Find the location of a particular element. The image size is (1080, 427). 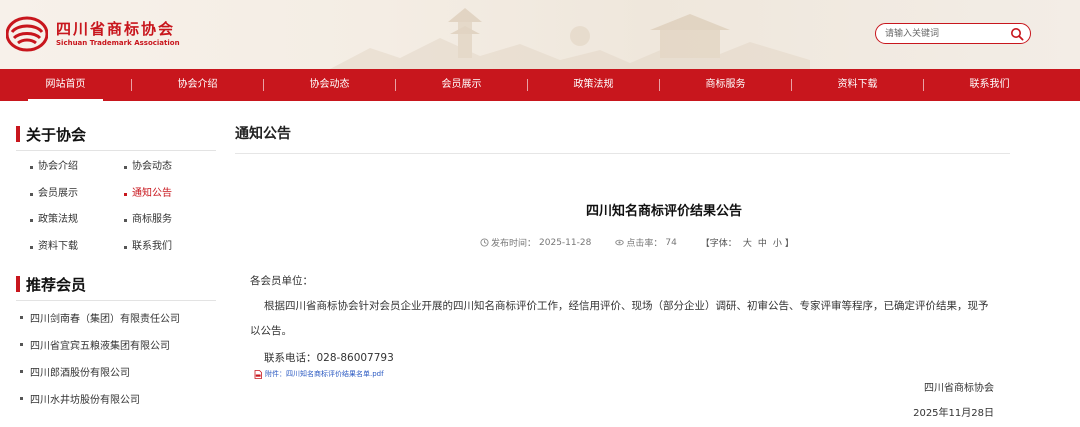

article-meta: 发布时间： 2025-11-28 点击率： 74 【字体： 大中小】 is located at coordinates (640, 242).